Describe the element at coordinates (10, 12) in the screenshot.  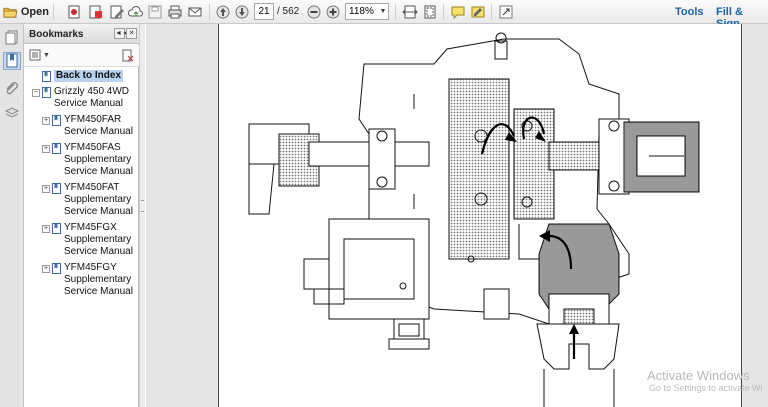
I see `folder-icon` at that location.